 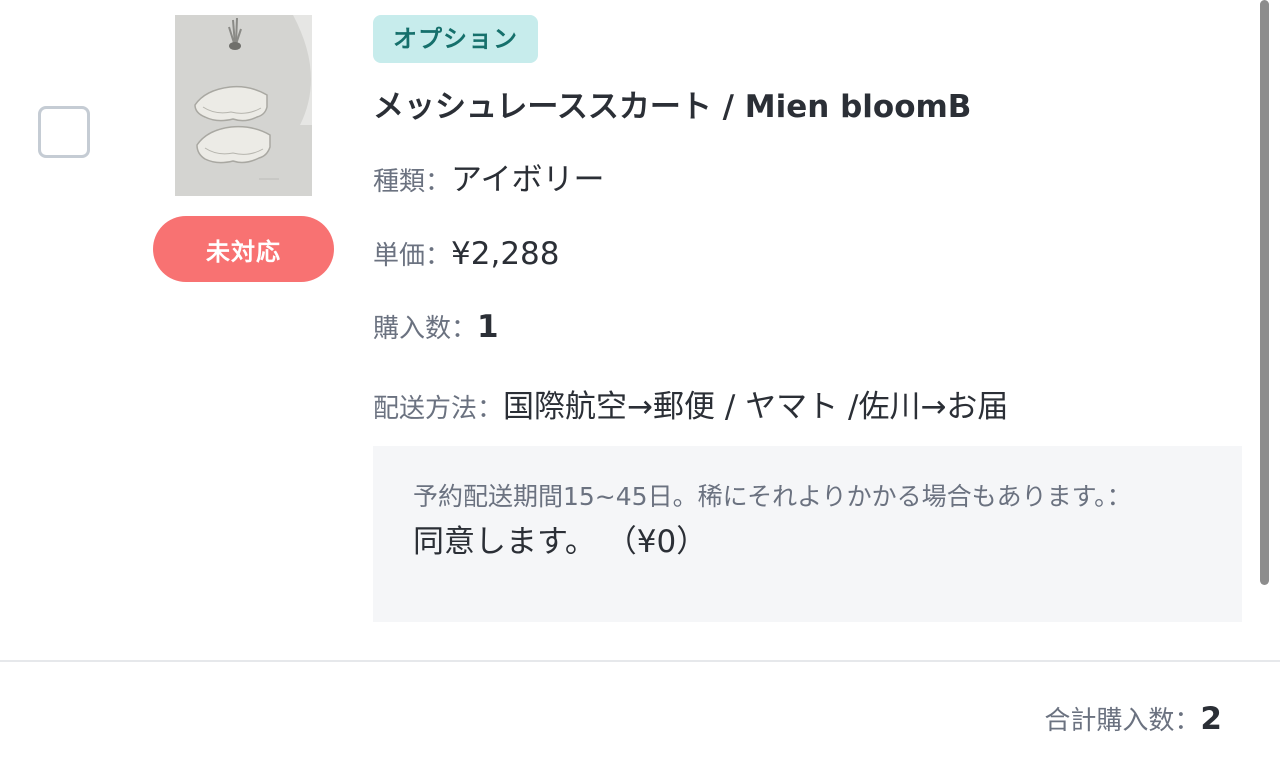 I want to click on total-quantity: 合計購入数： 2, so click(x=1133, y=718).